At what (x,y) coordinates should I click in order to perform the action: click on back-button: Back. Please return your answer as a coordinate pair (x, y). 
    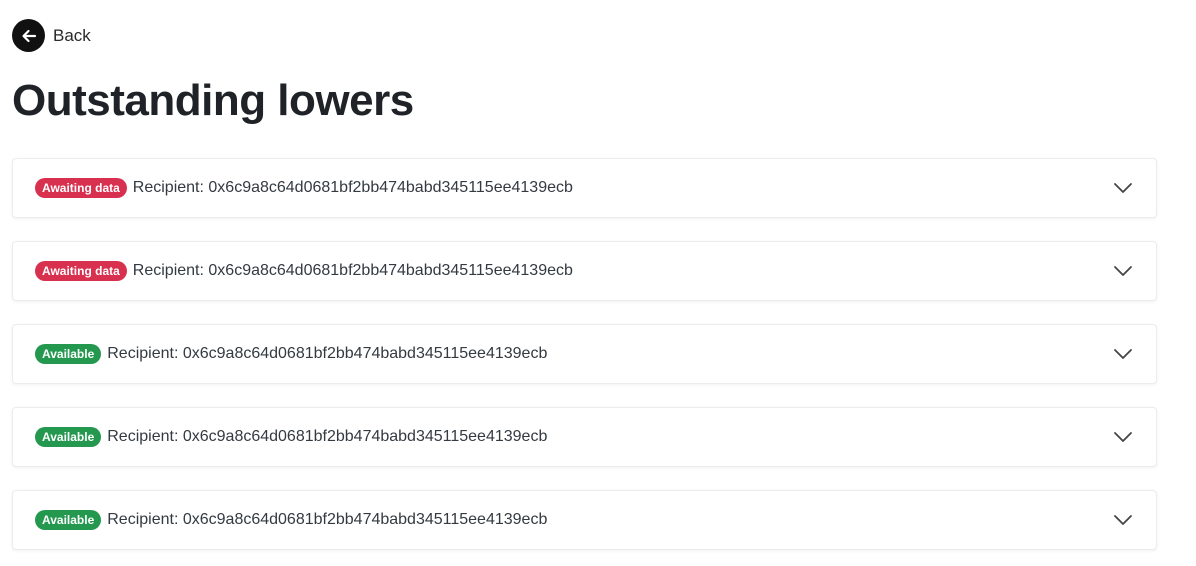
    Looking at the image, I should click on (51, 35).